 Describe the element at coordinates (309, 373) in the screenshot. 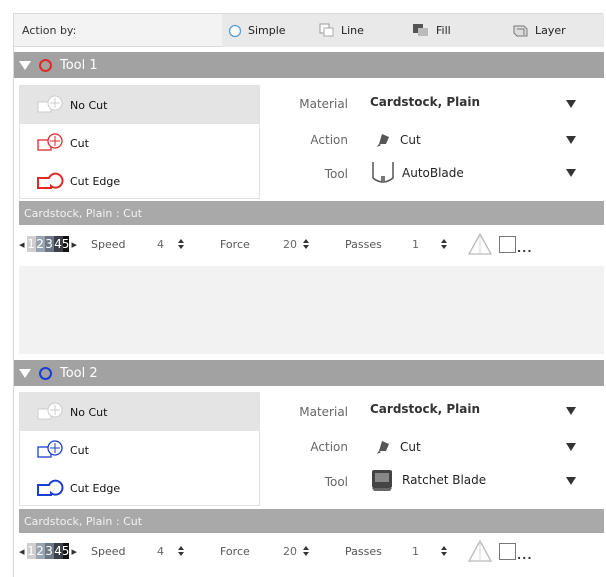

I see `tool-2-header: Tool 2` at that location.